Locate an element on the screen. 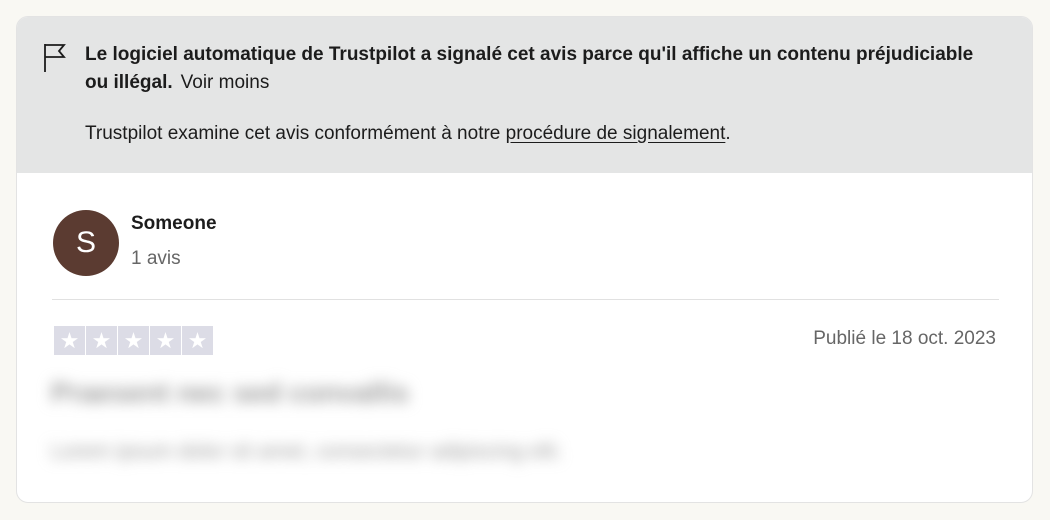 This screenshot has width=1050, height=520. review-count: 1 avis is located at coordinates (156, 258).